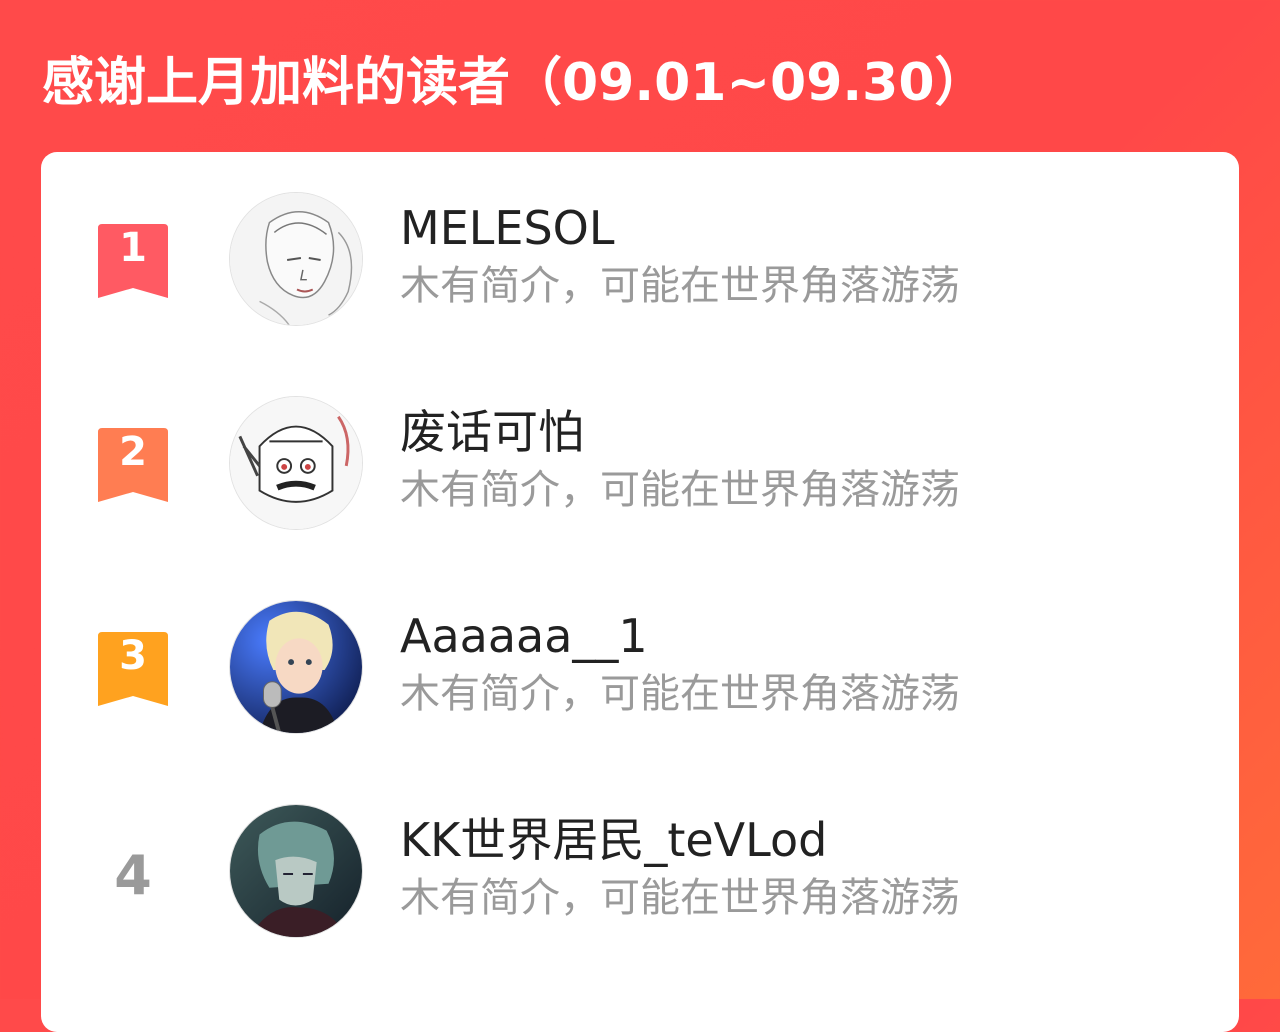  Describe the element at coordinates (524, 636) in the screenshot. I see `reader-name: Aaaaaa__1` at that location.